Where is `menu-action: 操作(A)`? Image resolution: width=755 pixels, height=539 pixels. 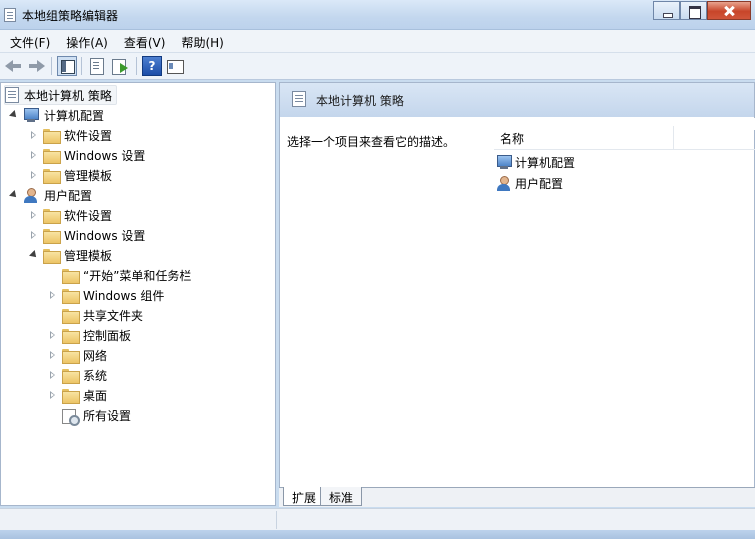 menu-action: 操作(A) is located at coordinates (87, 41).